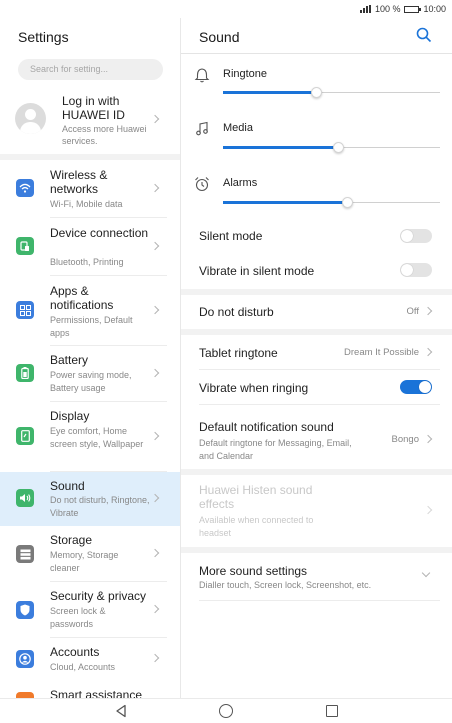 This screenshot has height=723, width=452. What do you see at coordinates (71, 540) in the screenshot?
I see `sidebar-item-label: Storage` at bounding box center [71, 540].